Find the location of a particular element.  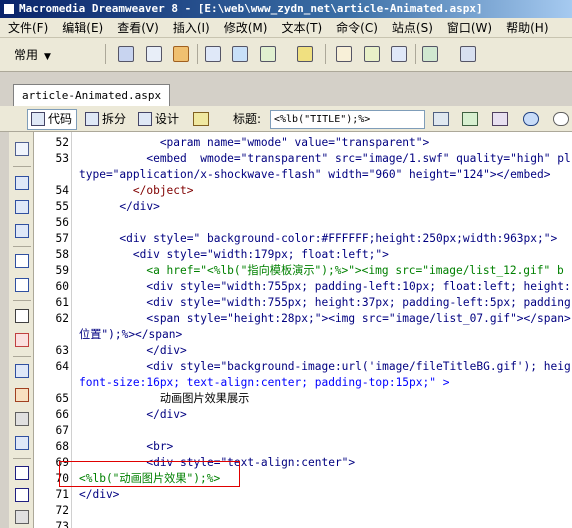

format-source-code-icon is located at coordinates (22, 517).